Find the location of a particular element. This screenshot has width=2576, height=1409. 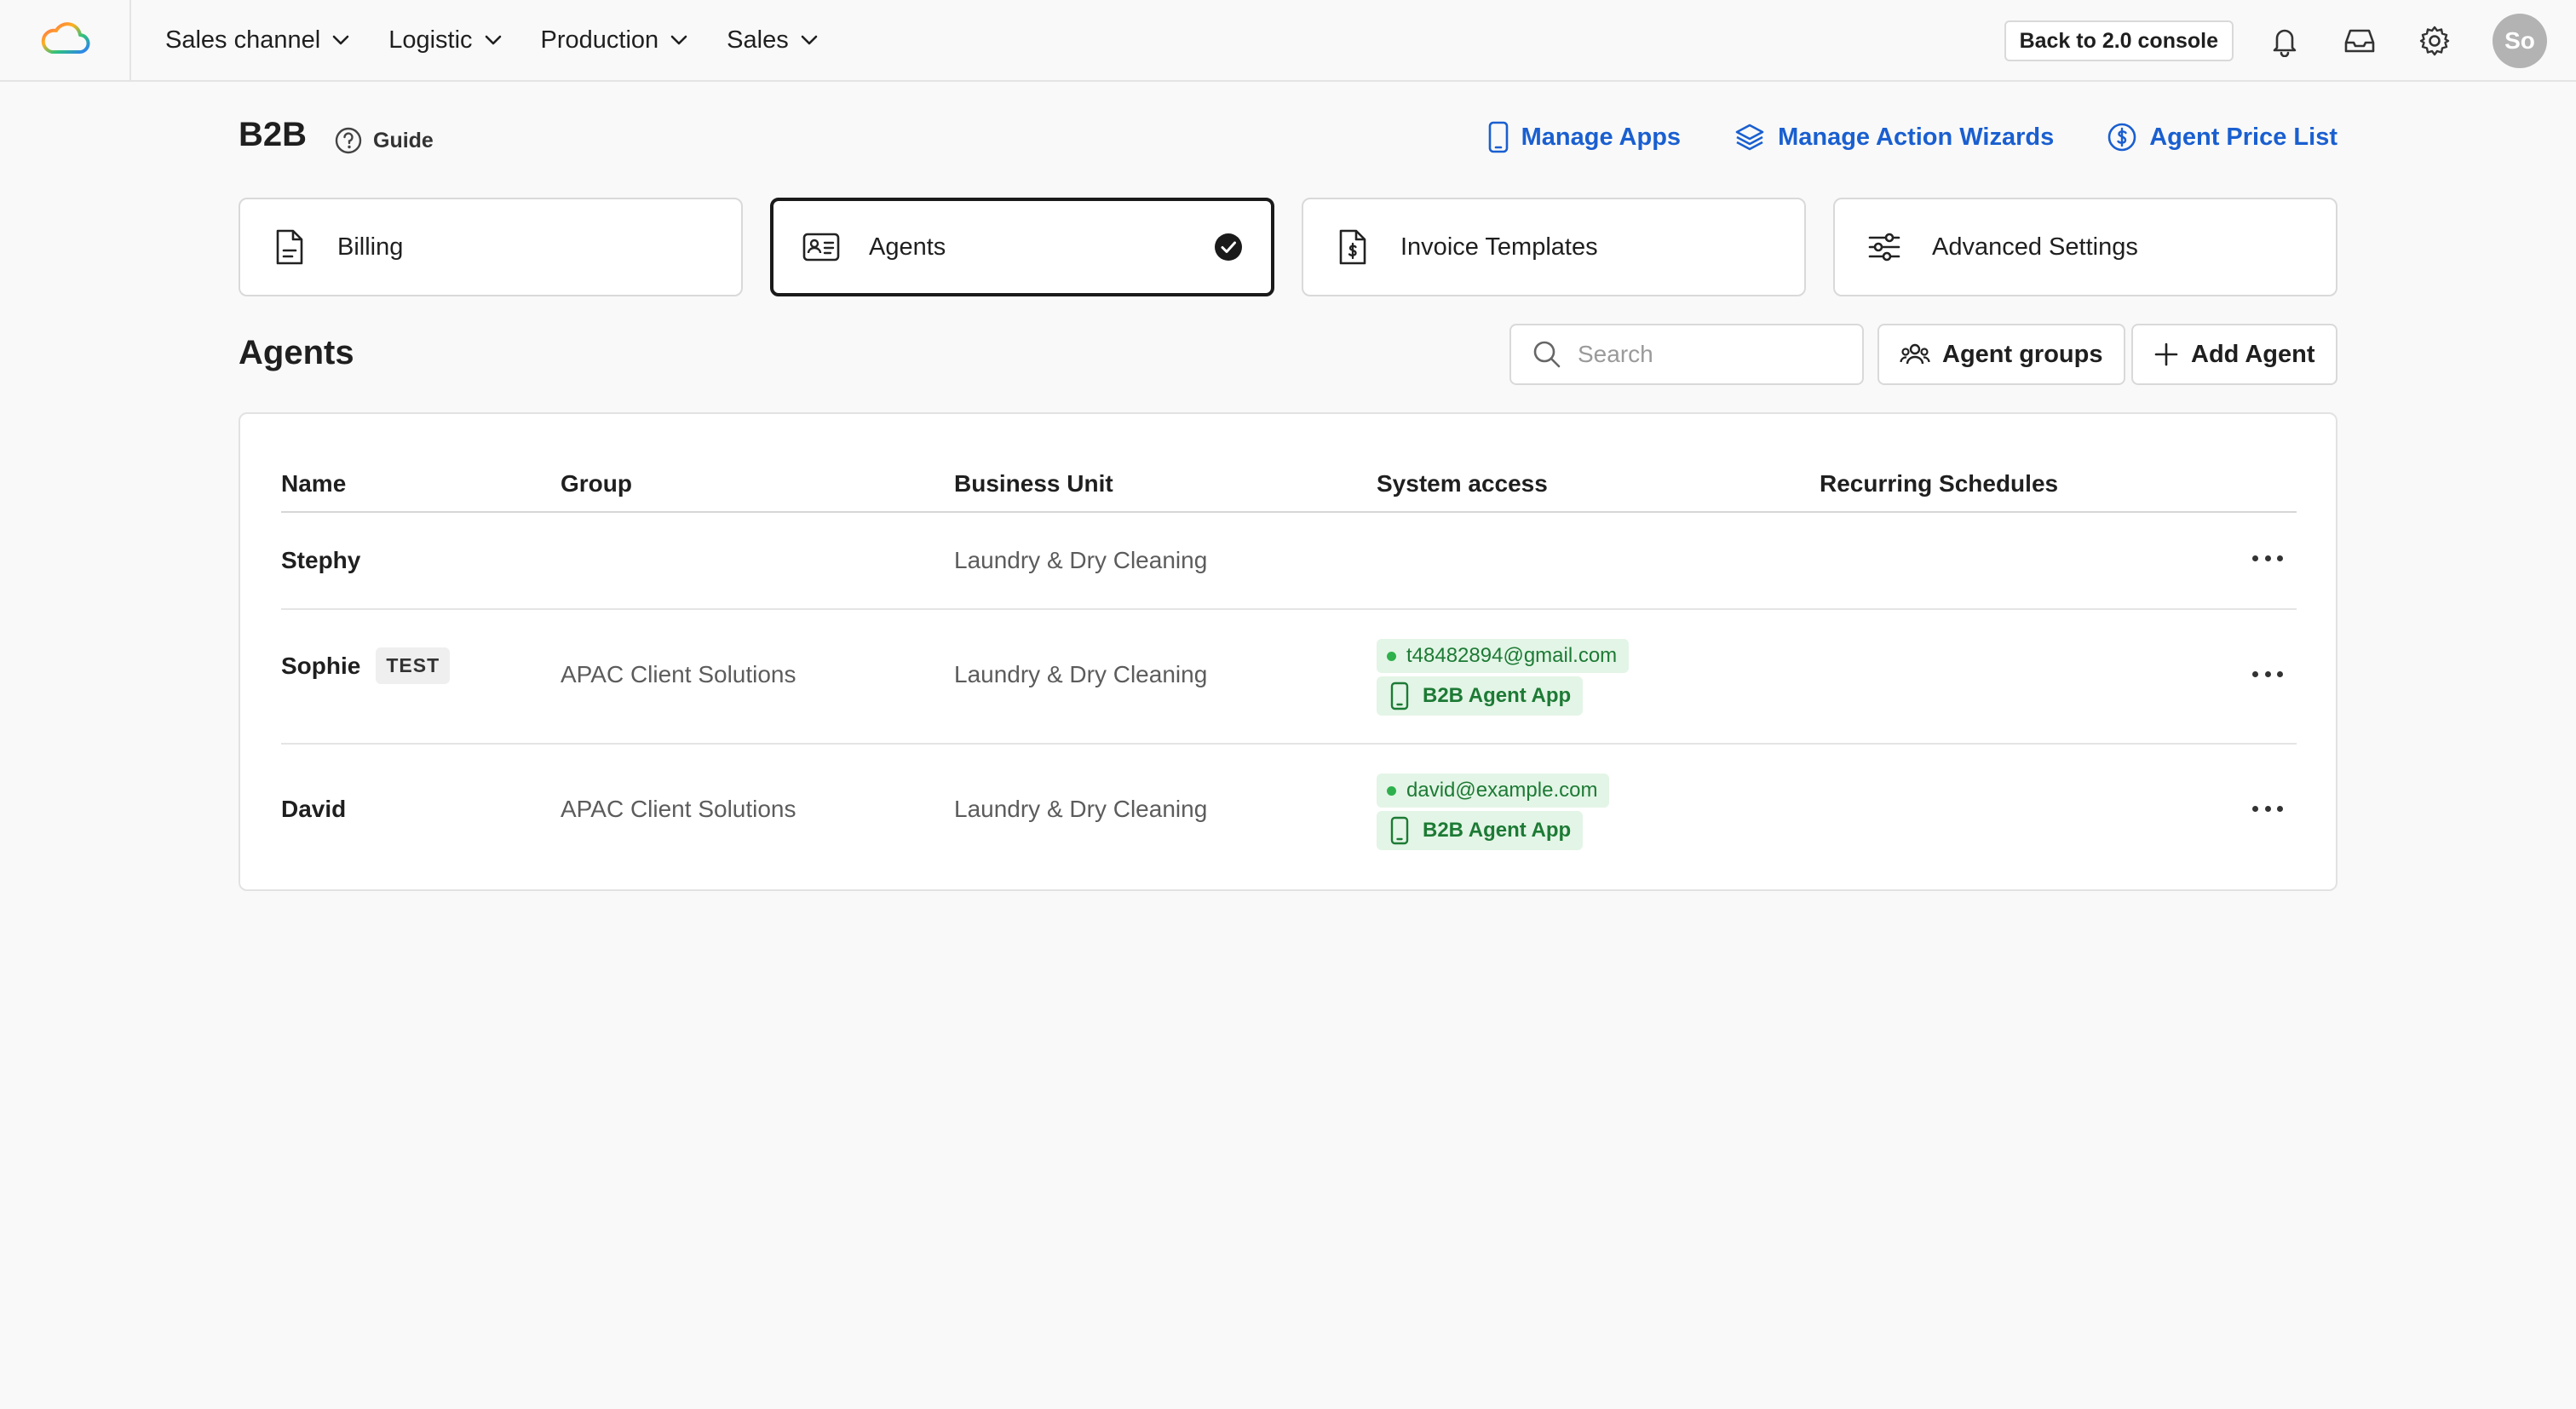

agent-name: Stephy is located at coordinates (320, 560).